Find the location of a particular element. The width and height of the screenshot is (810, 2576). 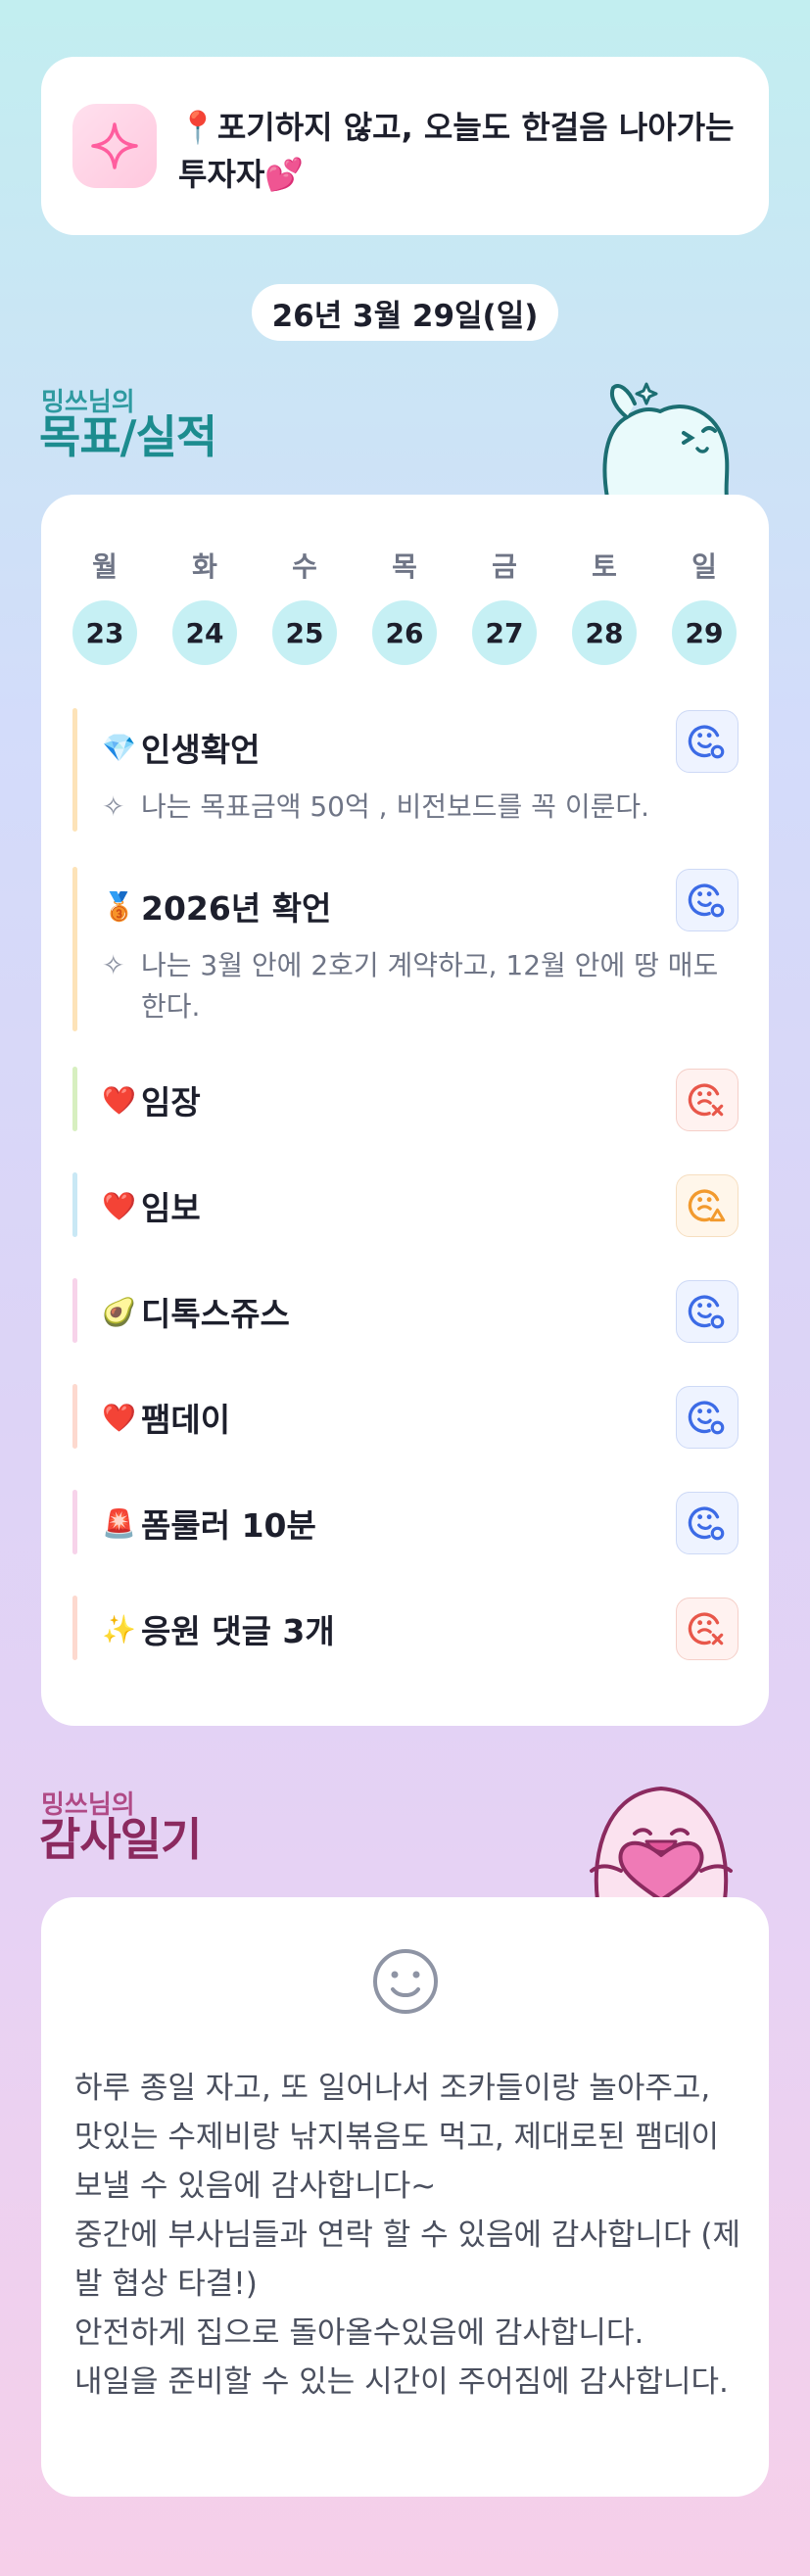

goal-label: 2026년 확언 is located at coordinates (236, 909).